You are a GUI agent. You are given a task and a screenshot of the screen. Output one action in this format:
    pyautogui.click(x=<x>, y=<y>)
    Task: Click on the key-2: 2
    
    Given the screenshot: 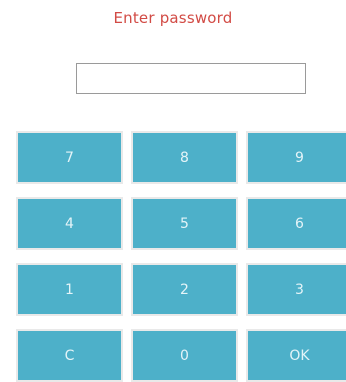 What is the action you would take?
    pyautogui.click(x=184, y=289)
    